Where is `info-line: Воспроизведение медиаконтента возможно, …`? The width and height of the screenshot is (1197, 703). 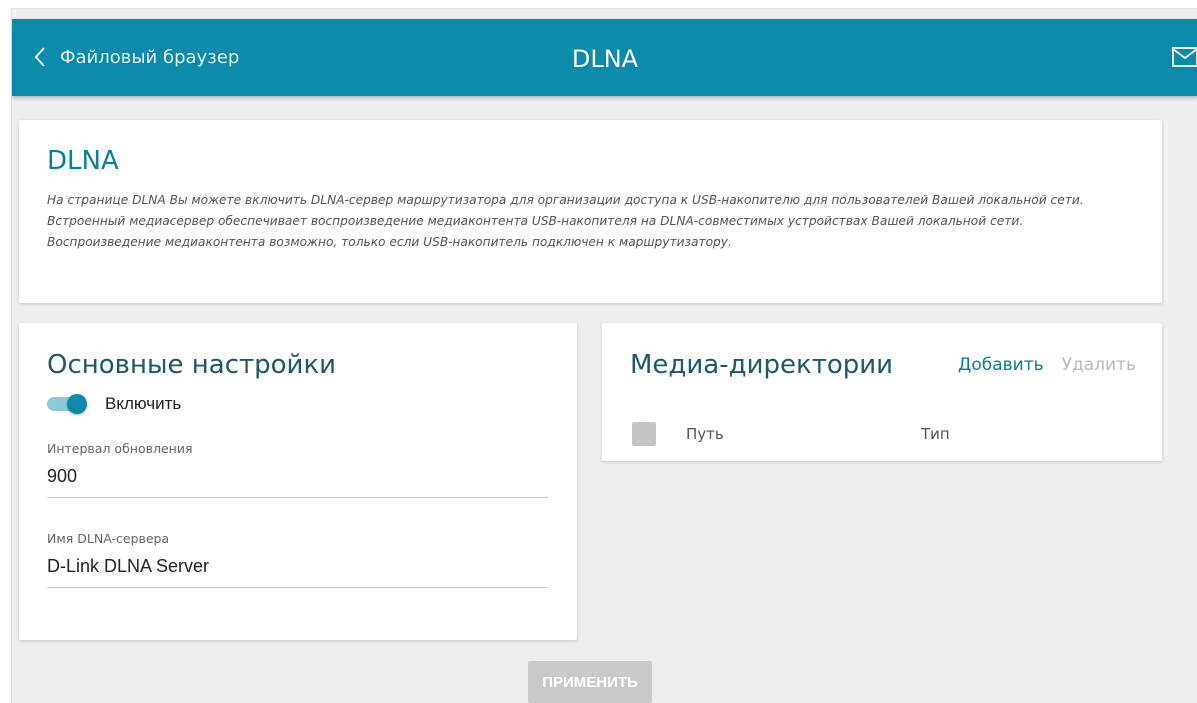 info-line: Воспроизведение медиаконтента возможно, … is located at coordinates (389, 242).